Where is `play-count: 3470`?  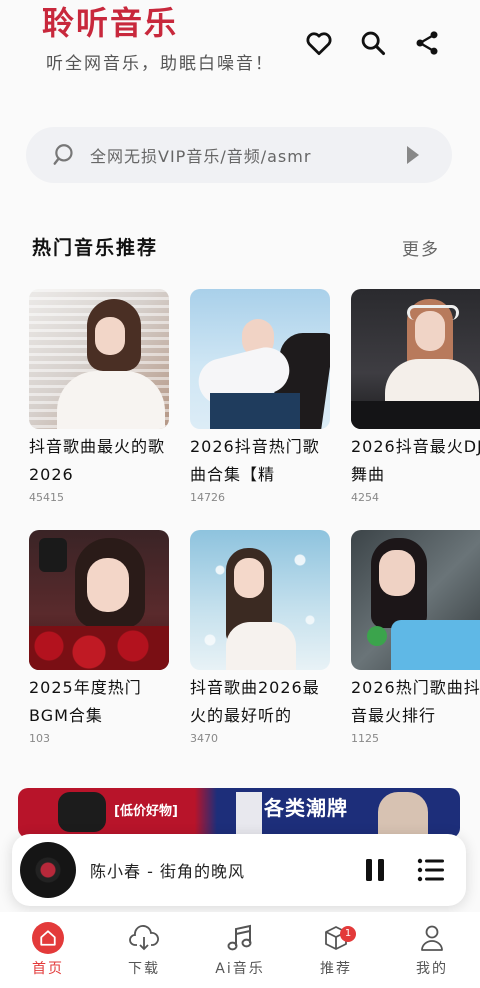
play-count: 3470 is located at coordinates (204, 738).